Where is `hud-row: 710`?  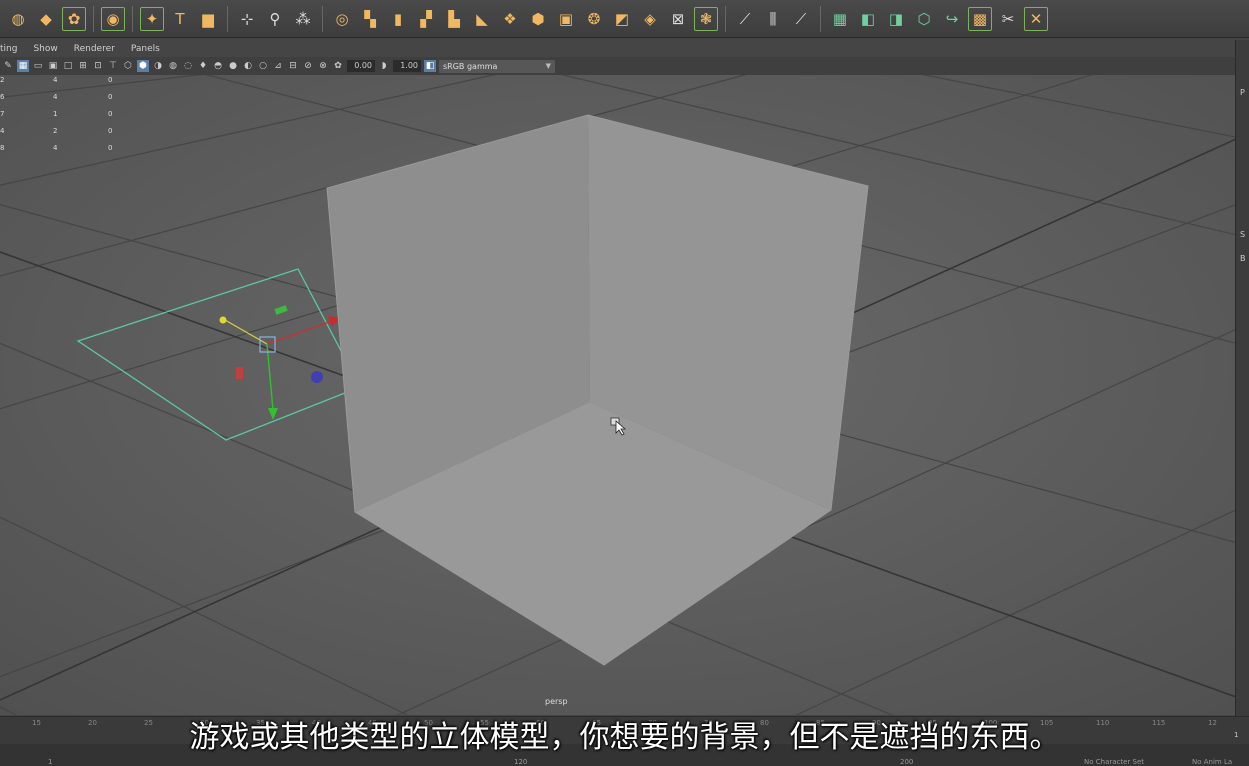
hud-row: 710 is located at coordinates (56, 114).